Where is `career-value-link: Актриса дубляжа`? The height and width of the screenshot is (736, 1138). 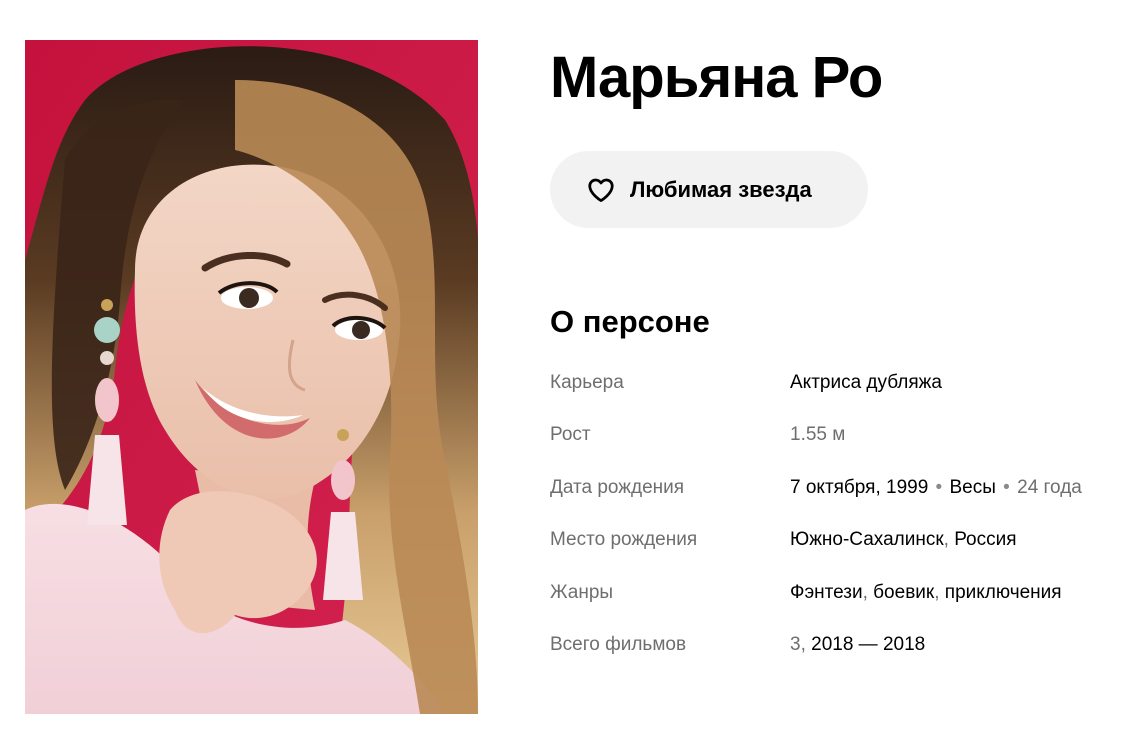 career-value-link: Актриса дубляжа is located at coordinates (866, 382).